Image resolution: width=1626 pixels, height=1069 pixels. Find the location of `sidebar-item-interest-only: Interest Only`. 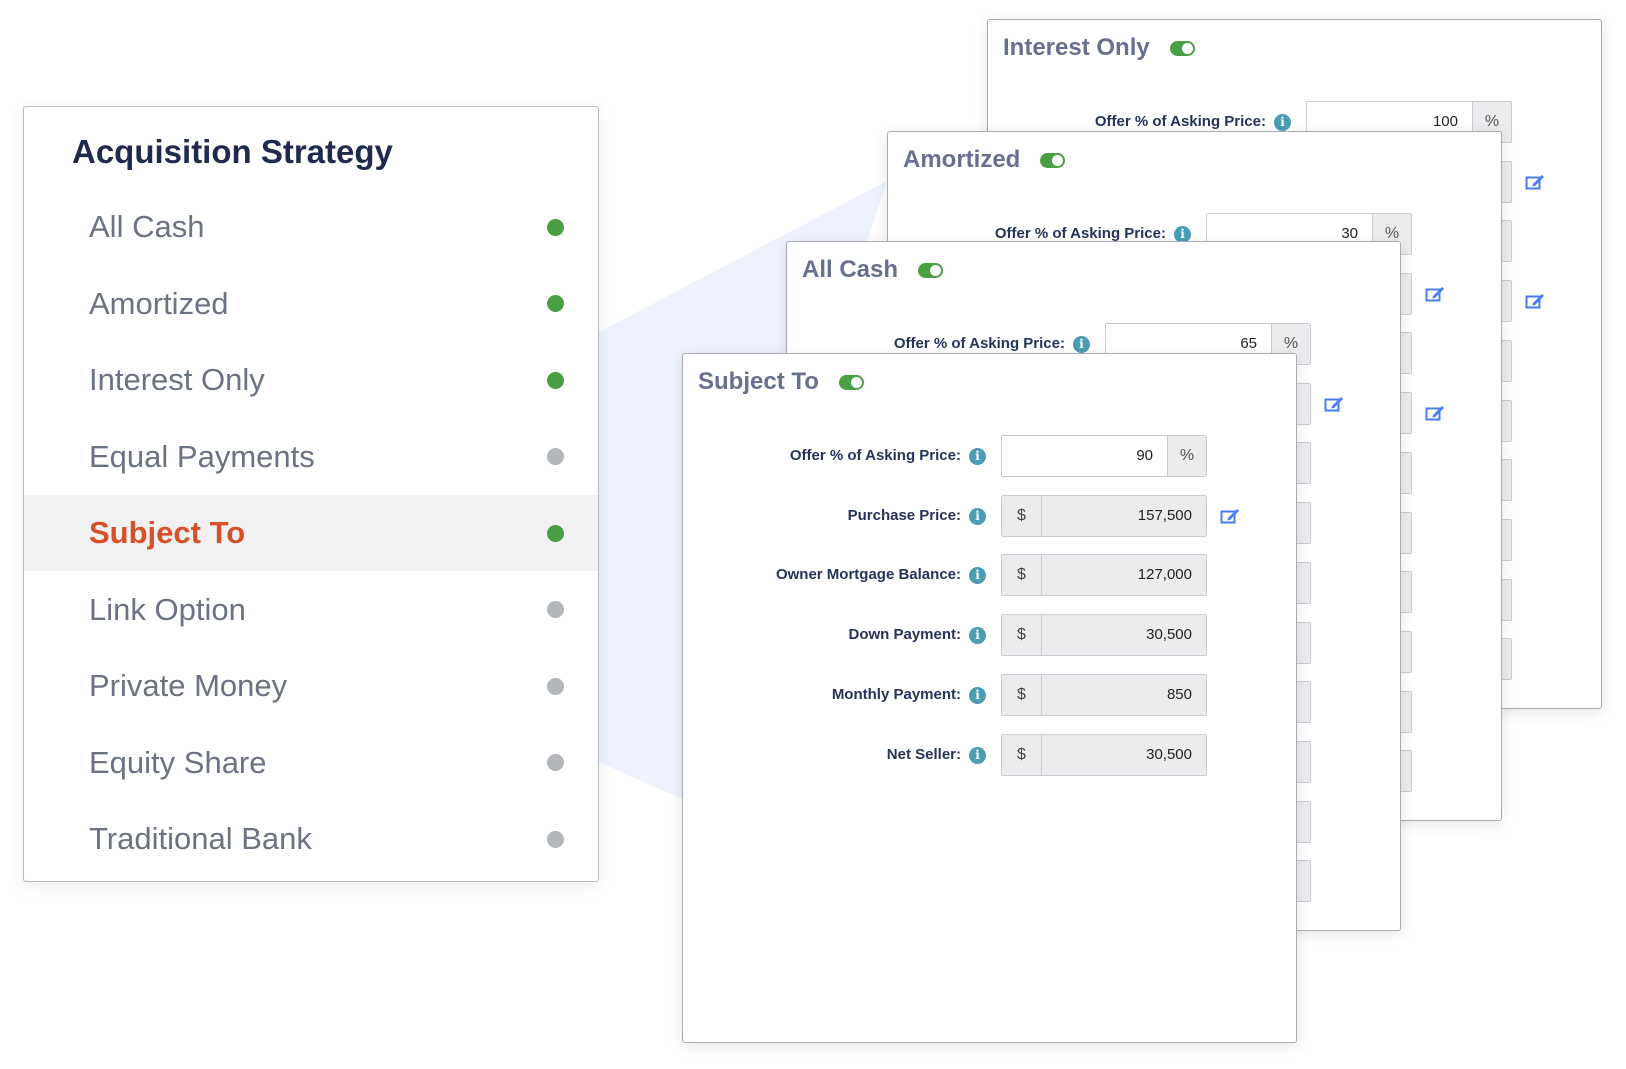

sidebar-item-interest-only: Interest Only is located at coordinates (311, 380).